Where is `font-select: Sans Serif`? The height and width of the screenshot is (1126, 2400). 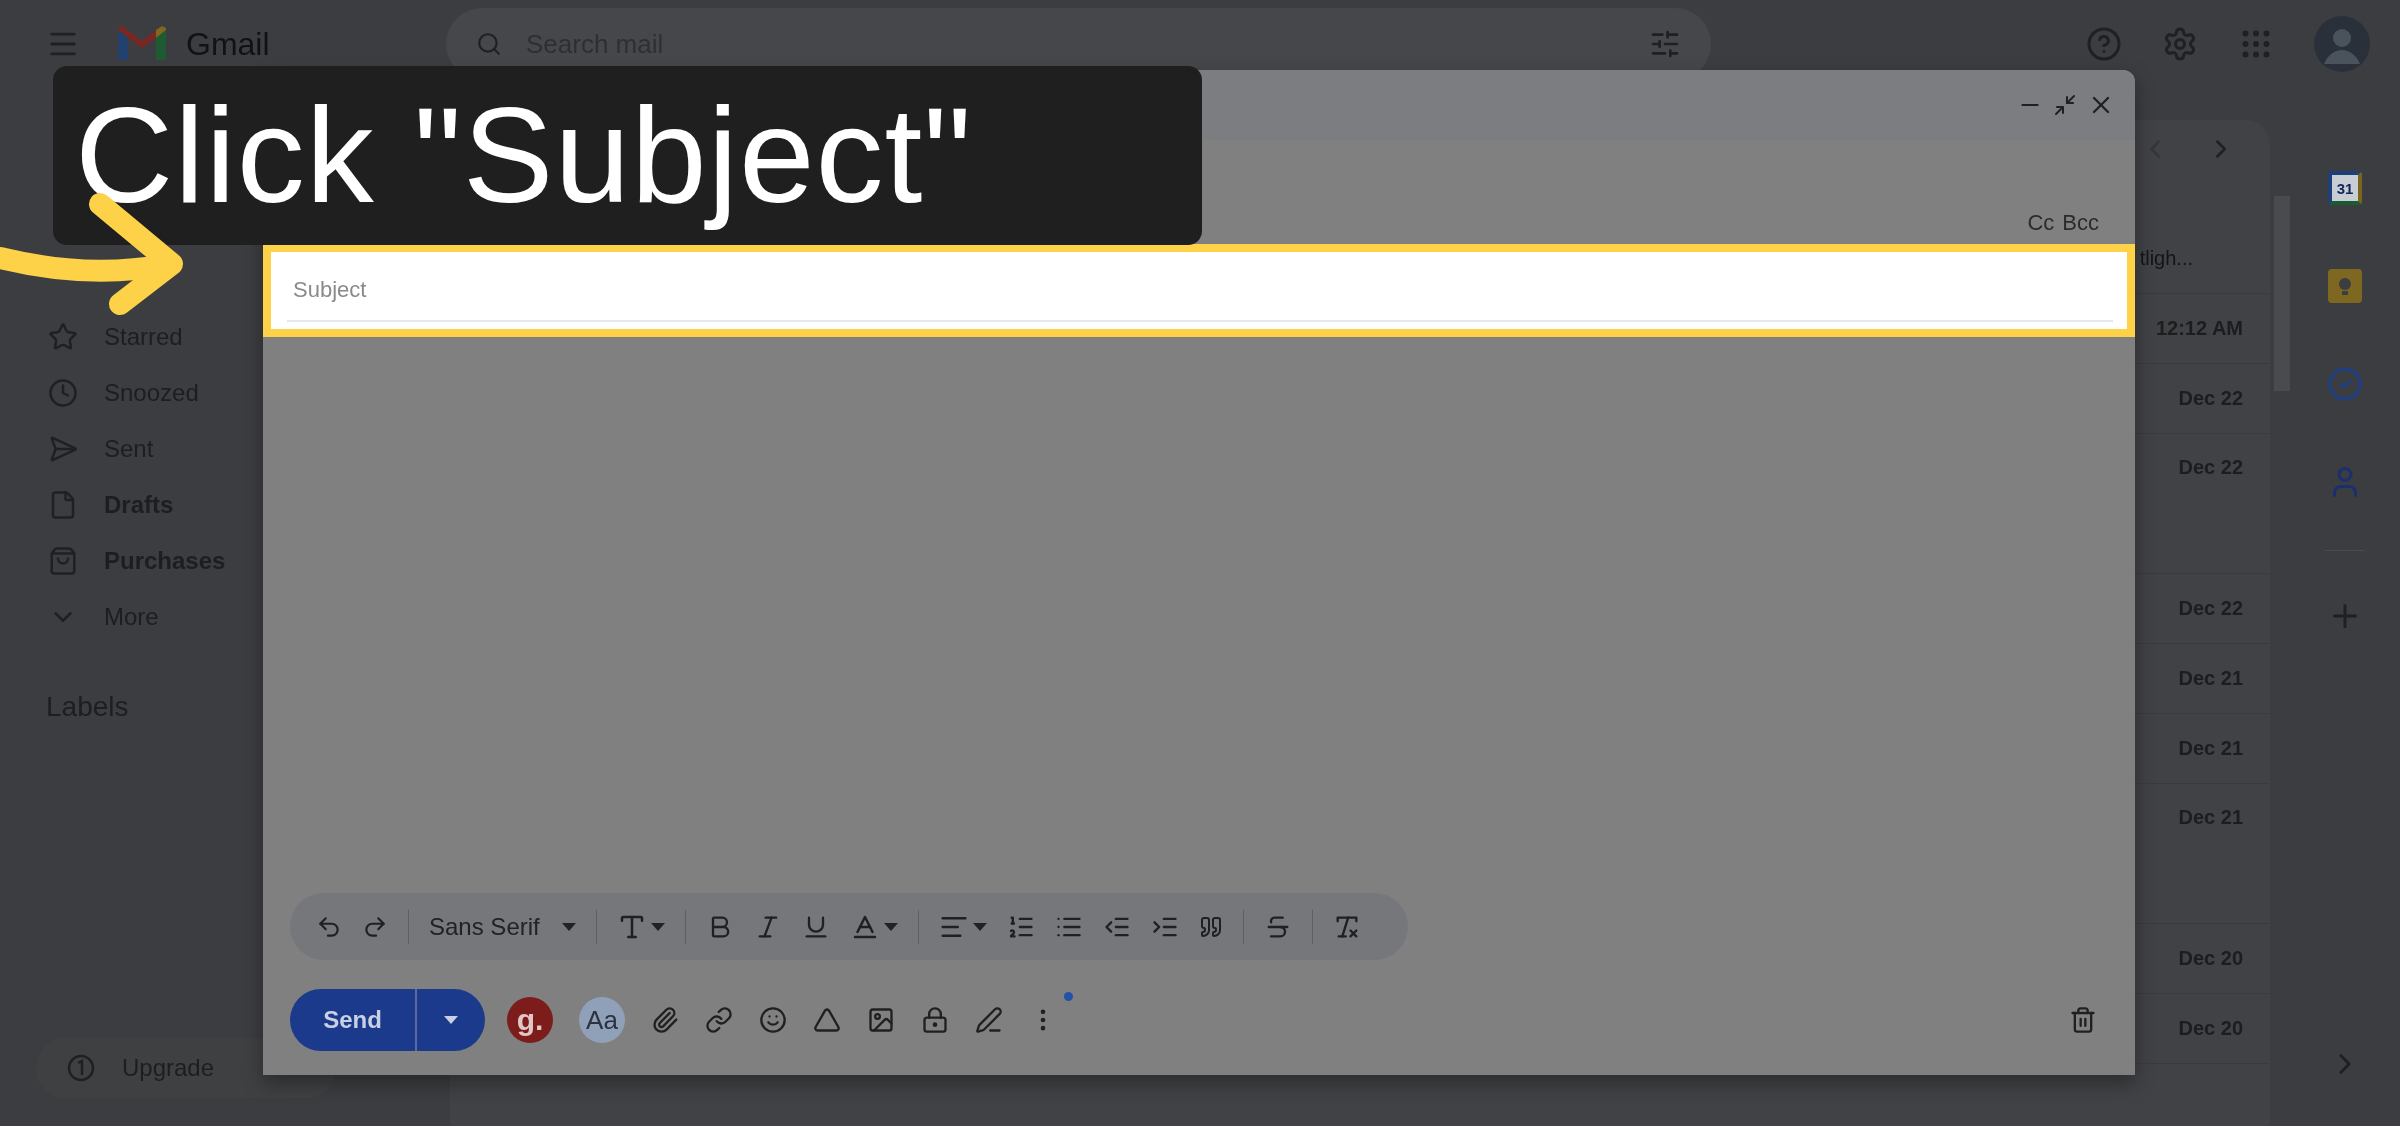
font-select: Sans Serif is located at coordinates (502, 926).